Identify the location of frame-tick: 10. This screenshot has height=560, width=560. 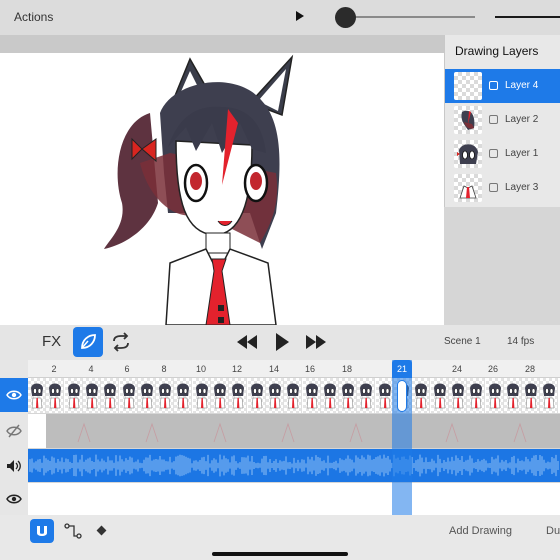
(201, 369).